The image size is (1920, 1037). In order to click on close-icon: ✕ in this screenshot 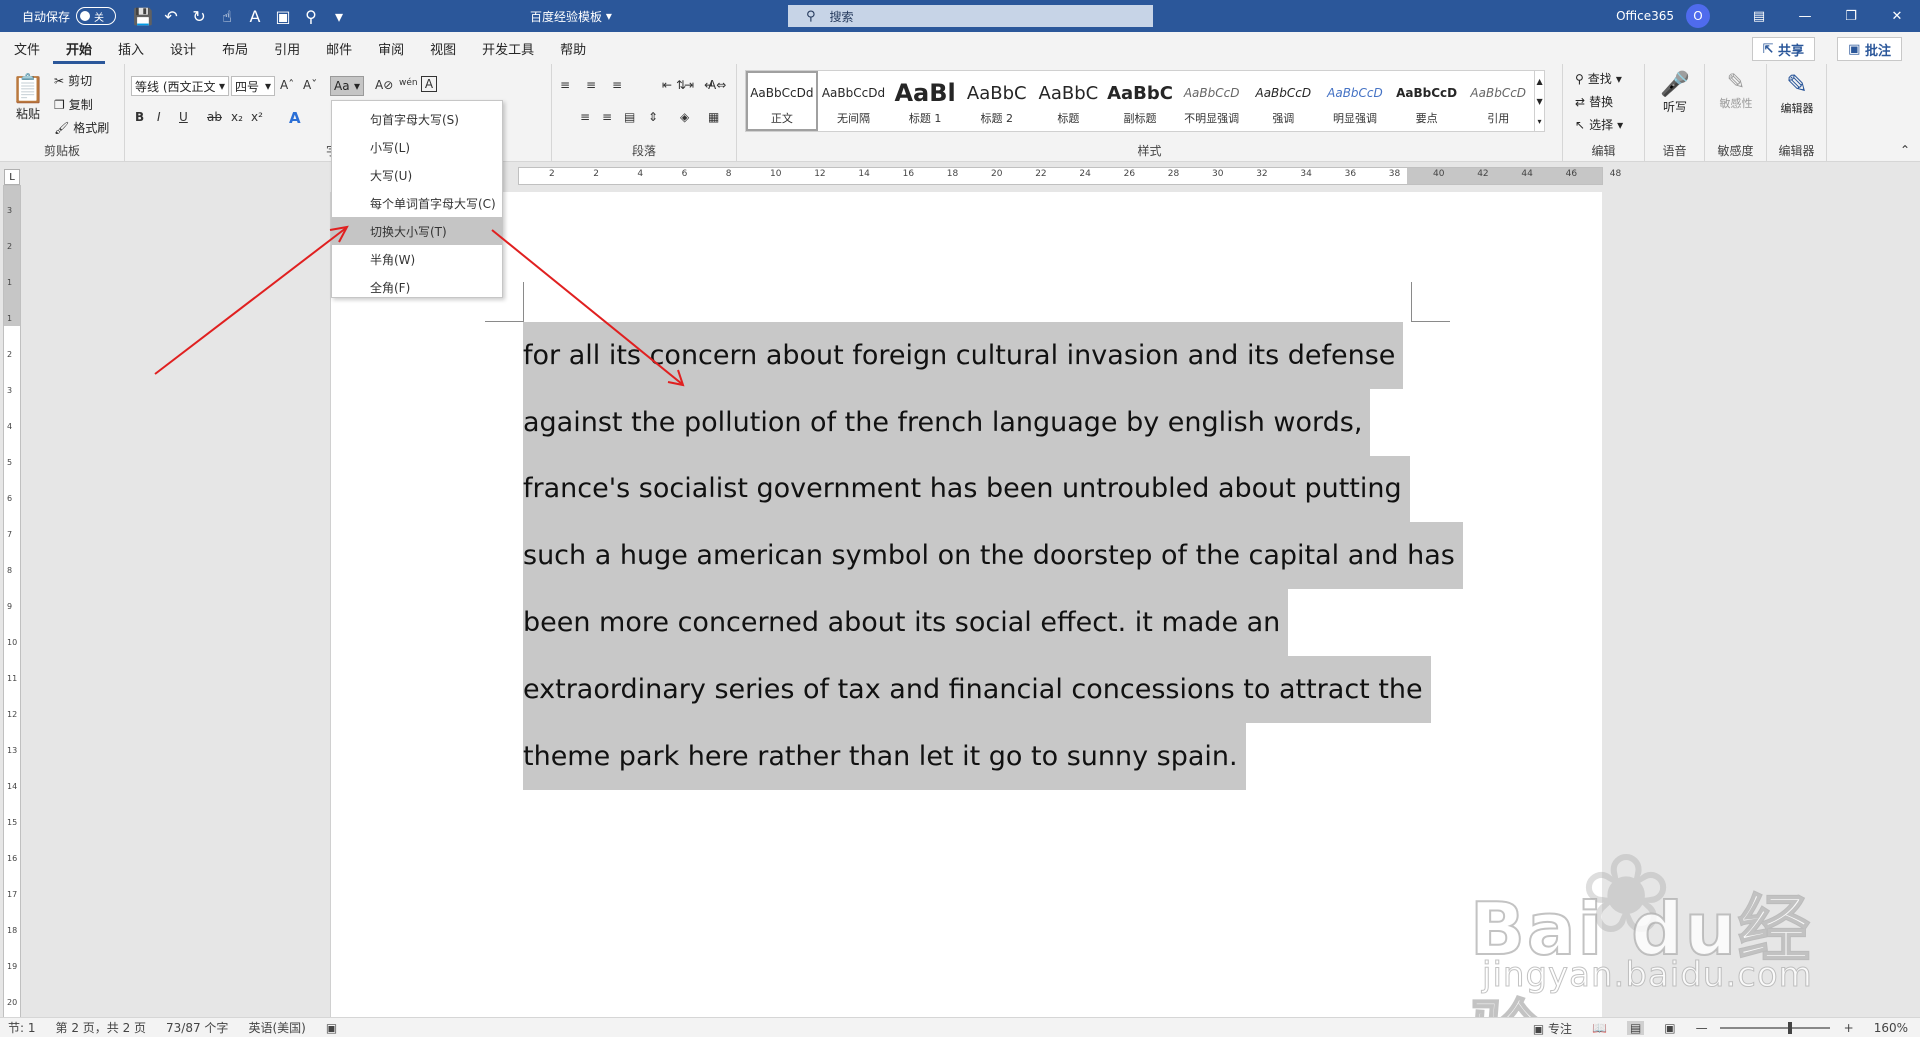, I will do `click(1897, 16)`.